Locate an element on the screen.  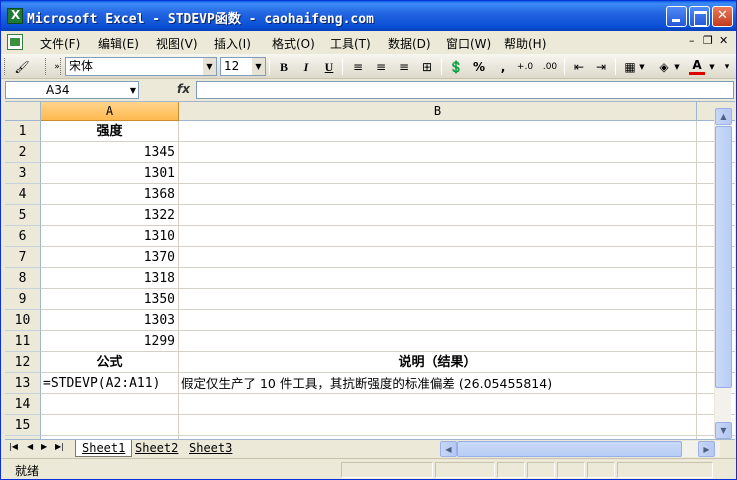
menu-file: 文件(F) is located at coordinates (60, 43).